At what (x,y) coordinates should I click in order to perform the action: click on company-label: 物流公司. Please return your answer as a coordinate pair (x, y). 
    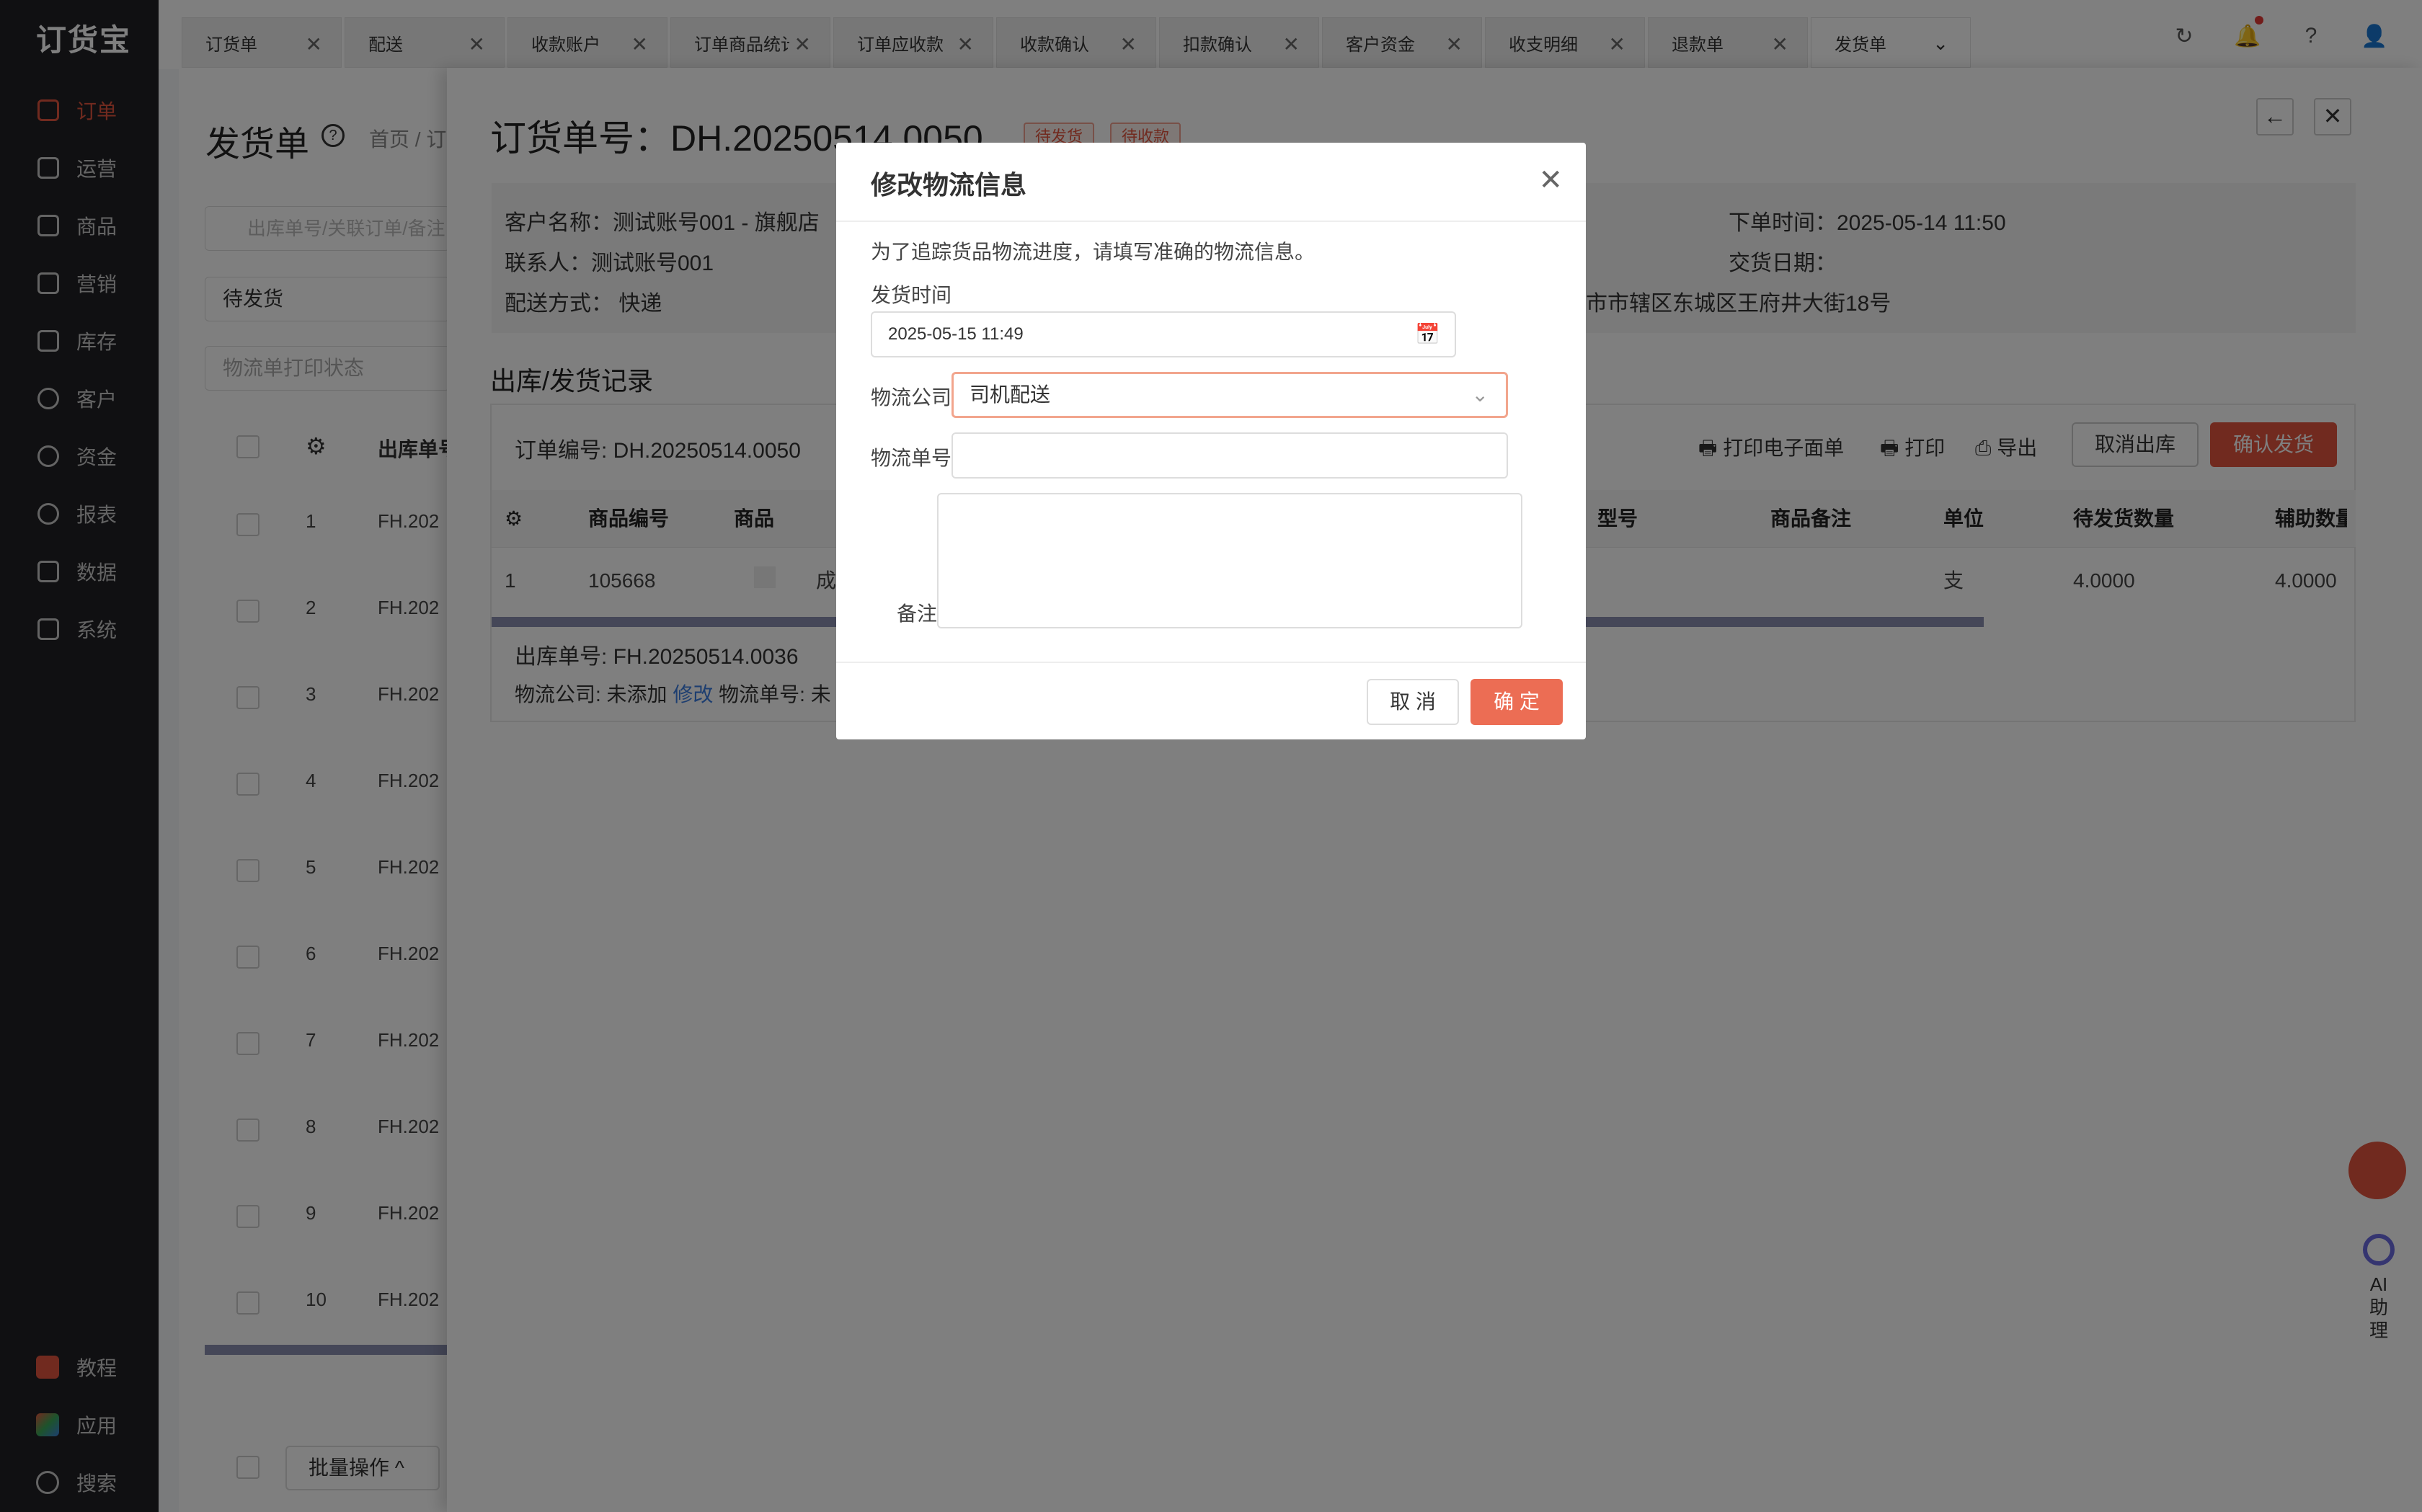
    Looking at the image, I should click on (911, 398).